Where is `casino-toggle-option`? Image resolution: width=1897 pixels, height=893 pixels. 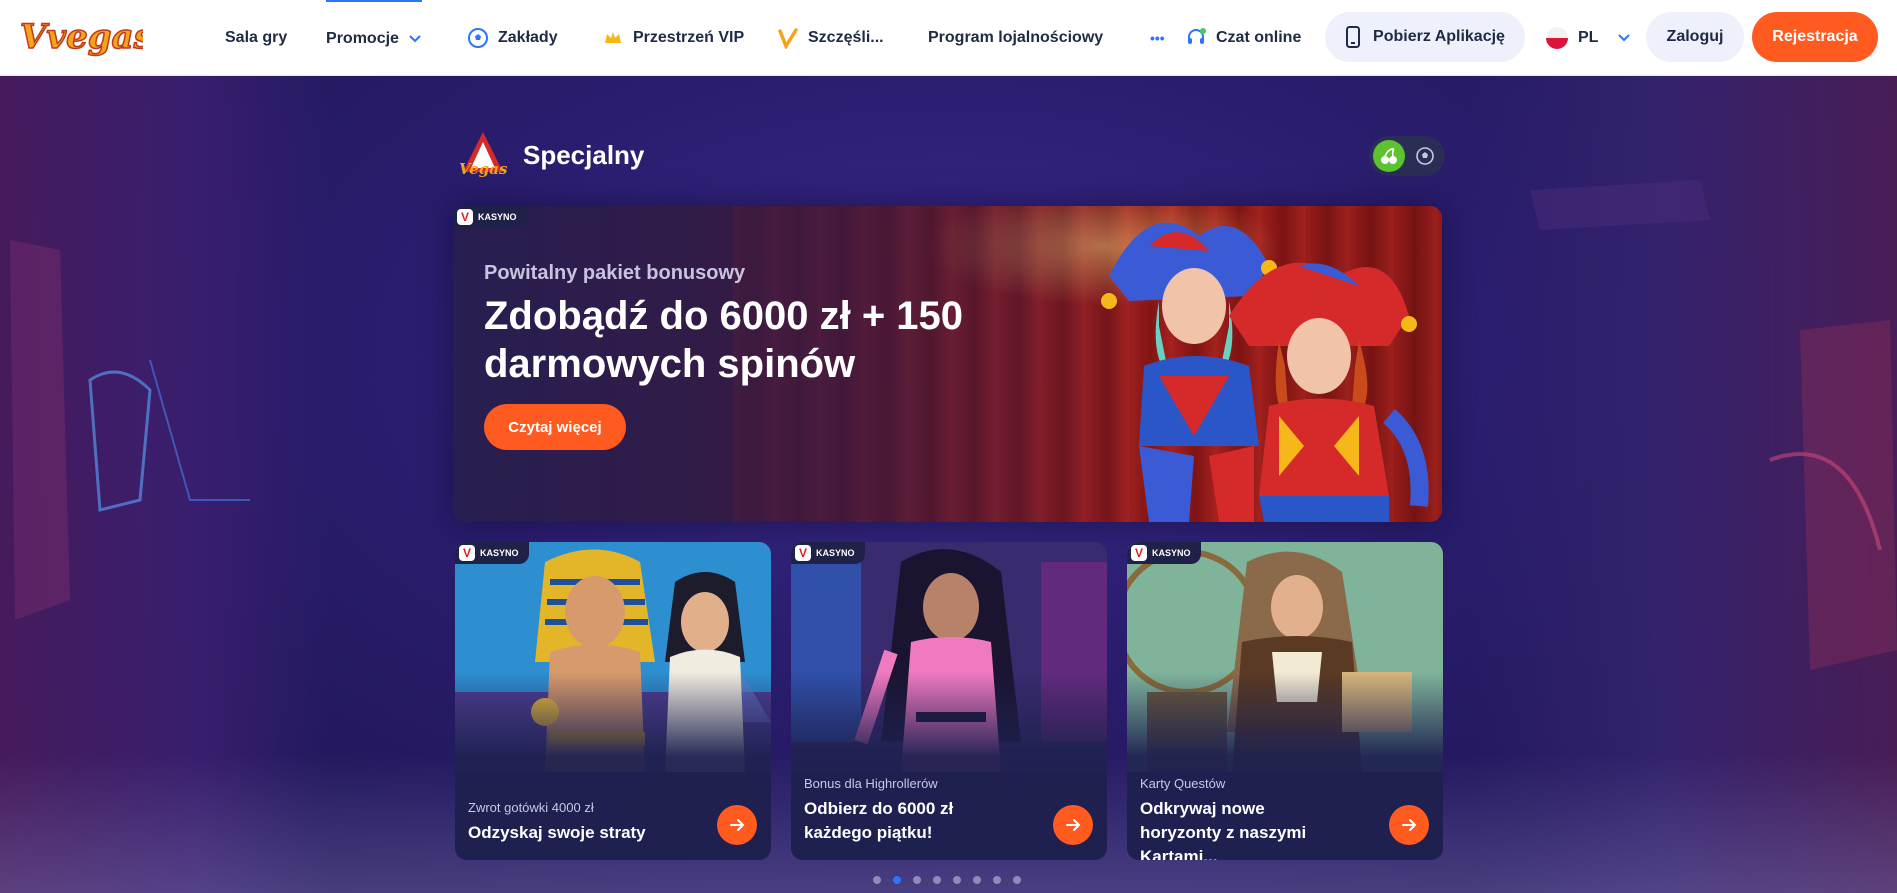
casino-toggle-option is located at coordinates (1389, 156).